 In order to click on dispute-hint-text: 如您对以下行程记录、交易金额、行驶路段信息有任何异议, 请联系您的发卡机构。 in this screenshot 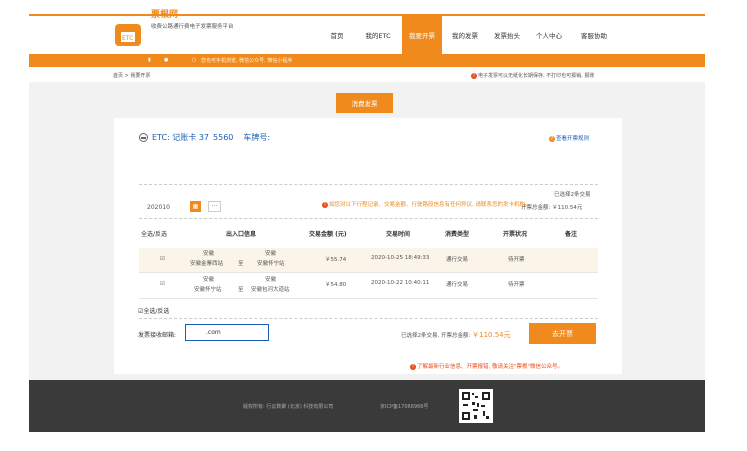, I will do `click(430, 205)`.